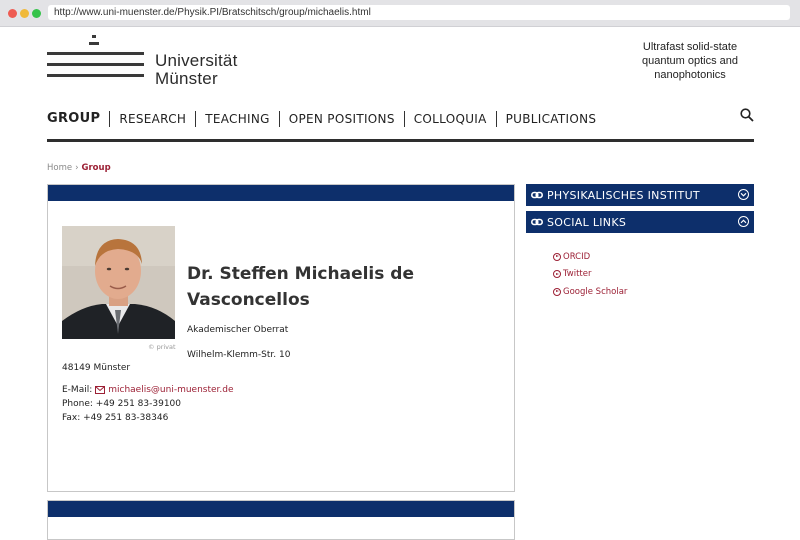 The image size is (800, 540). What do you see at coordinates (77, 390) in the screenshot?
I see `email-label: E-Mail:` at bounding box center [77, 390].